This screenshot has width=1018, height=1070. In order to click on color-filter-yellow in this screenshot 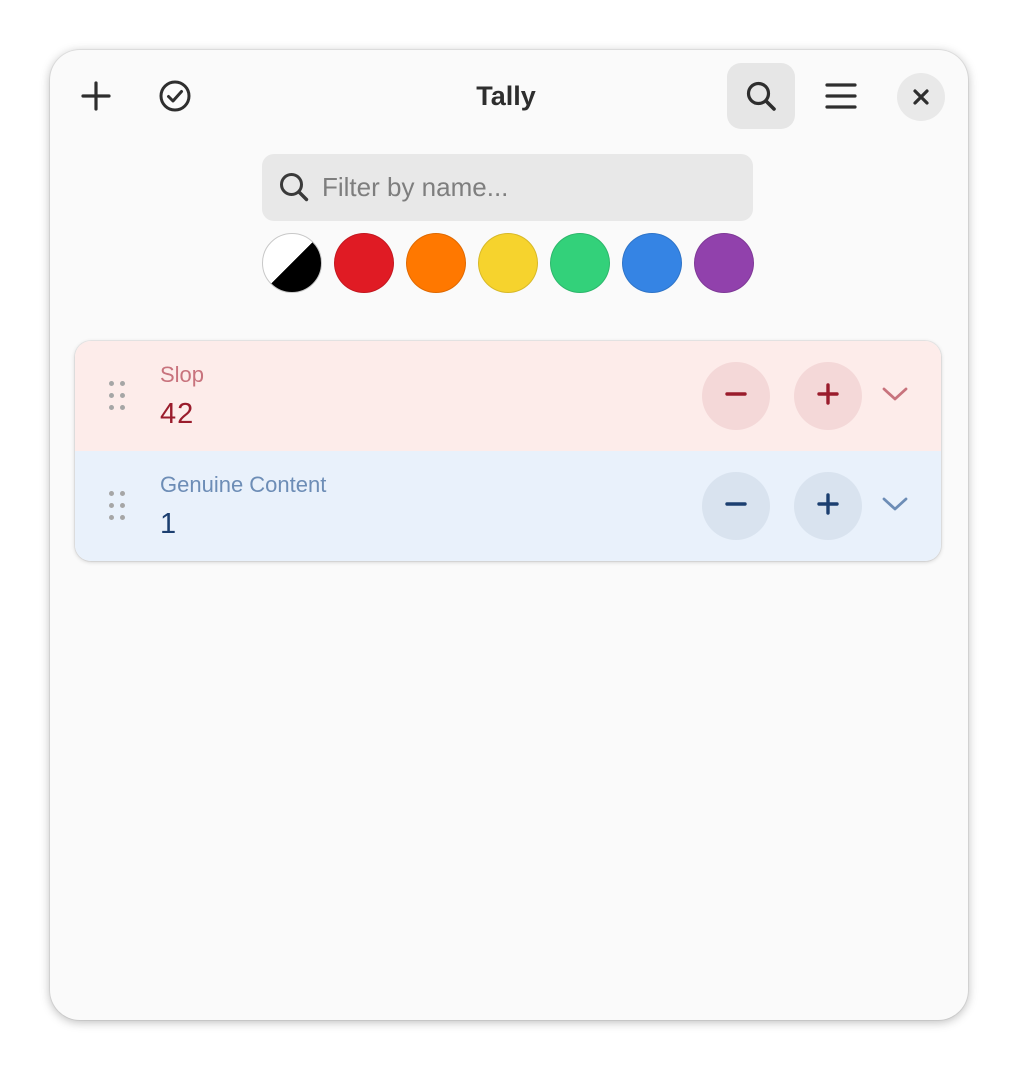, I will do `click(508, 263)`.